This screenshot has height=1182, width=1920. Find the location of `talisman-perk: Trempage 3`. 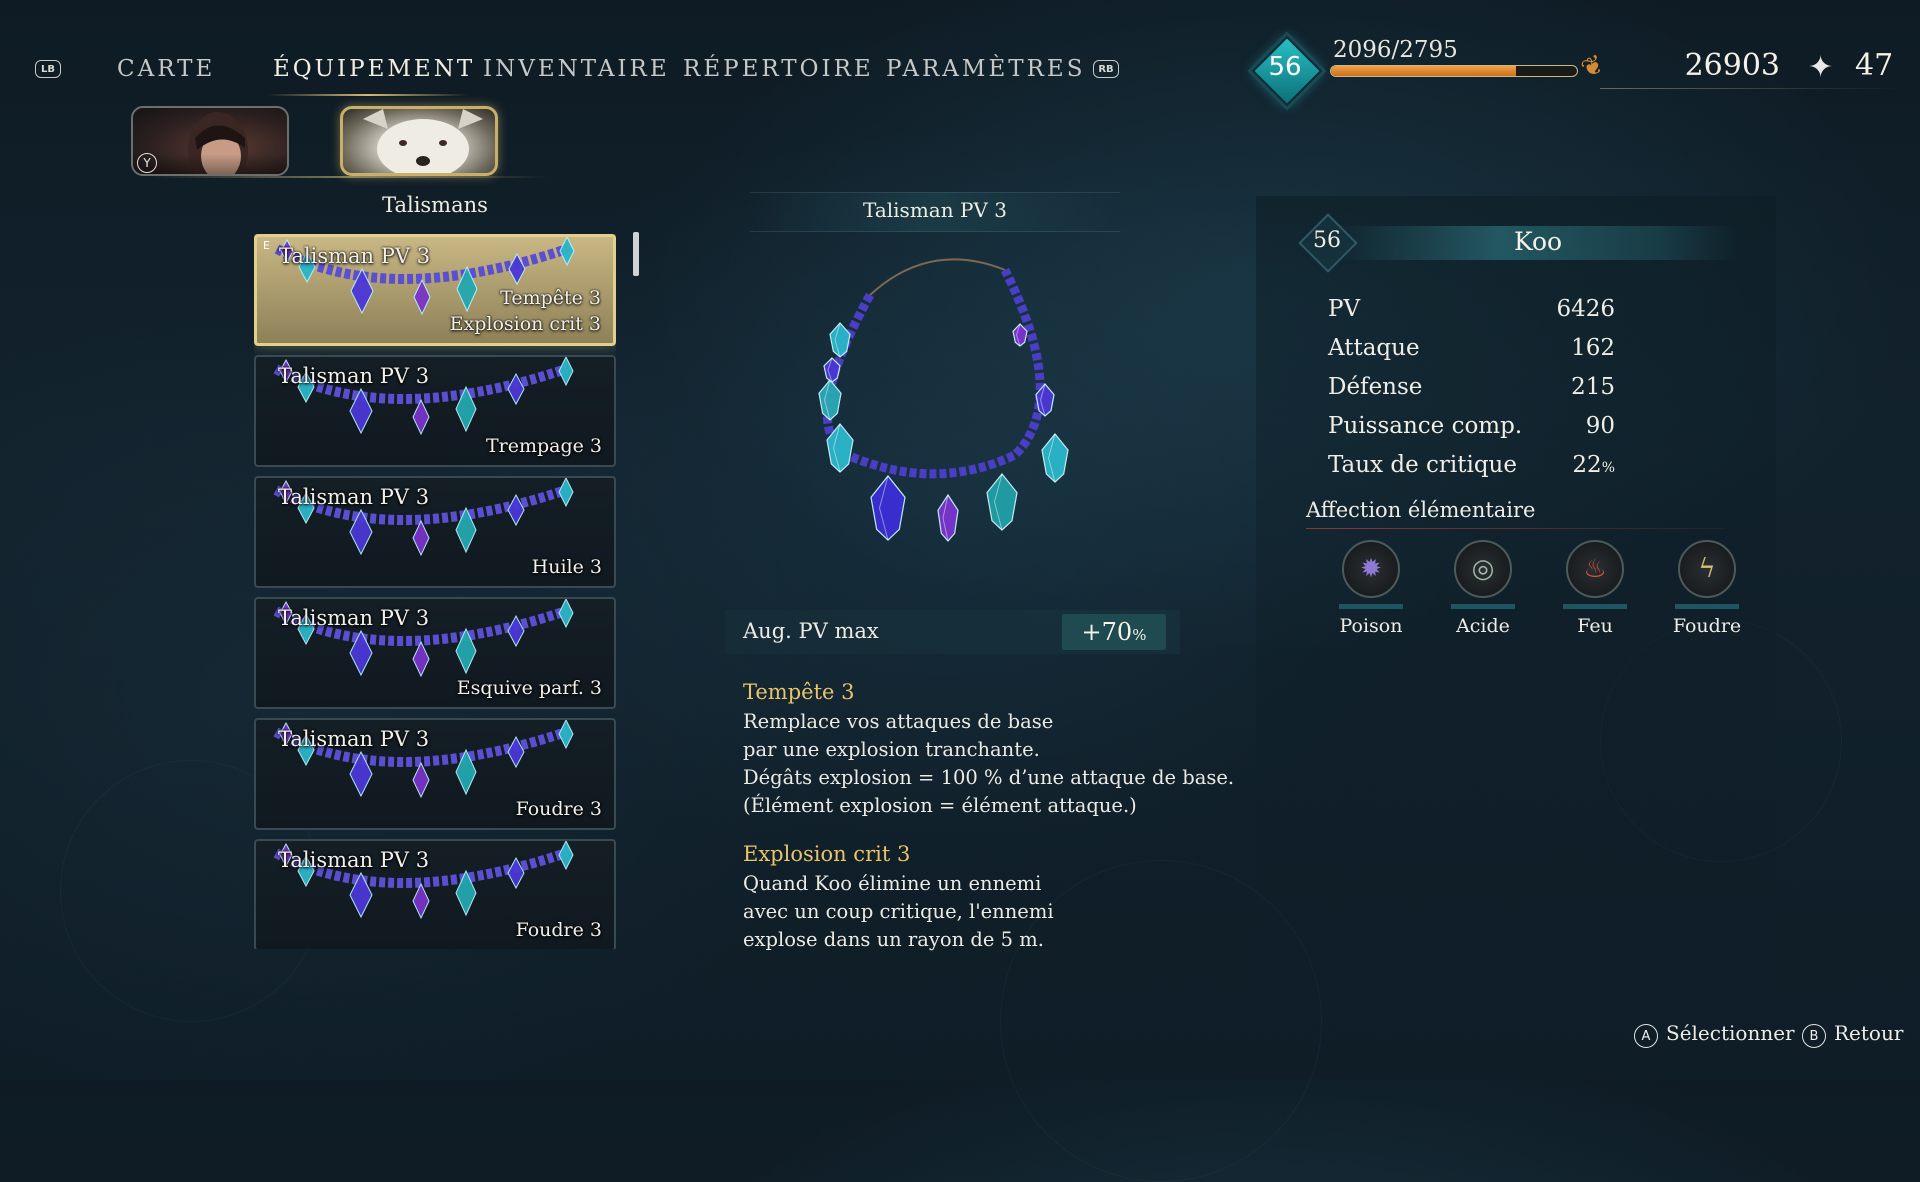

talisman-perk: Trempage 3 is located at coordinates (543, 446).